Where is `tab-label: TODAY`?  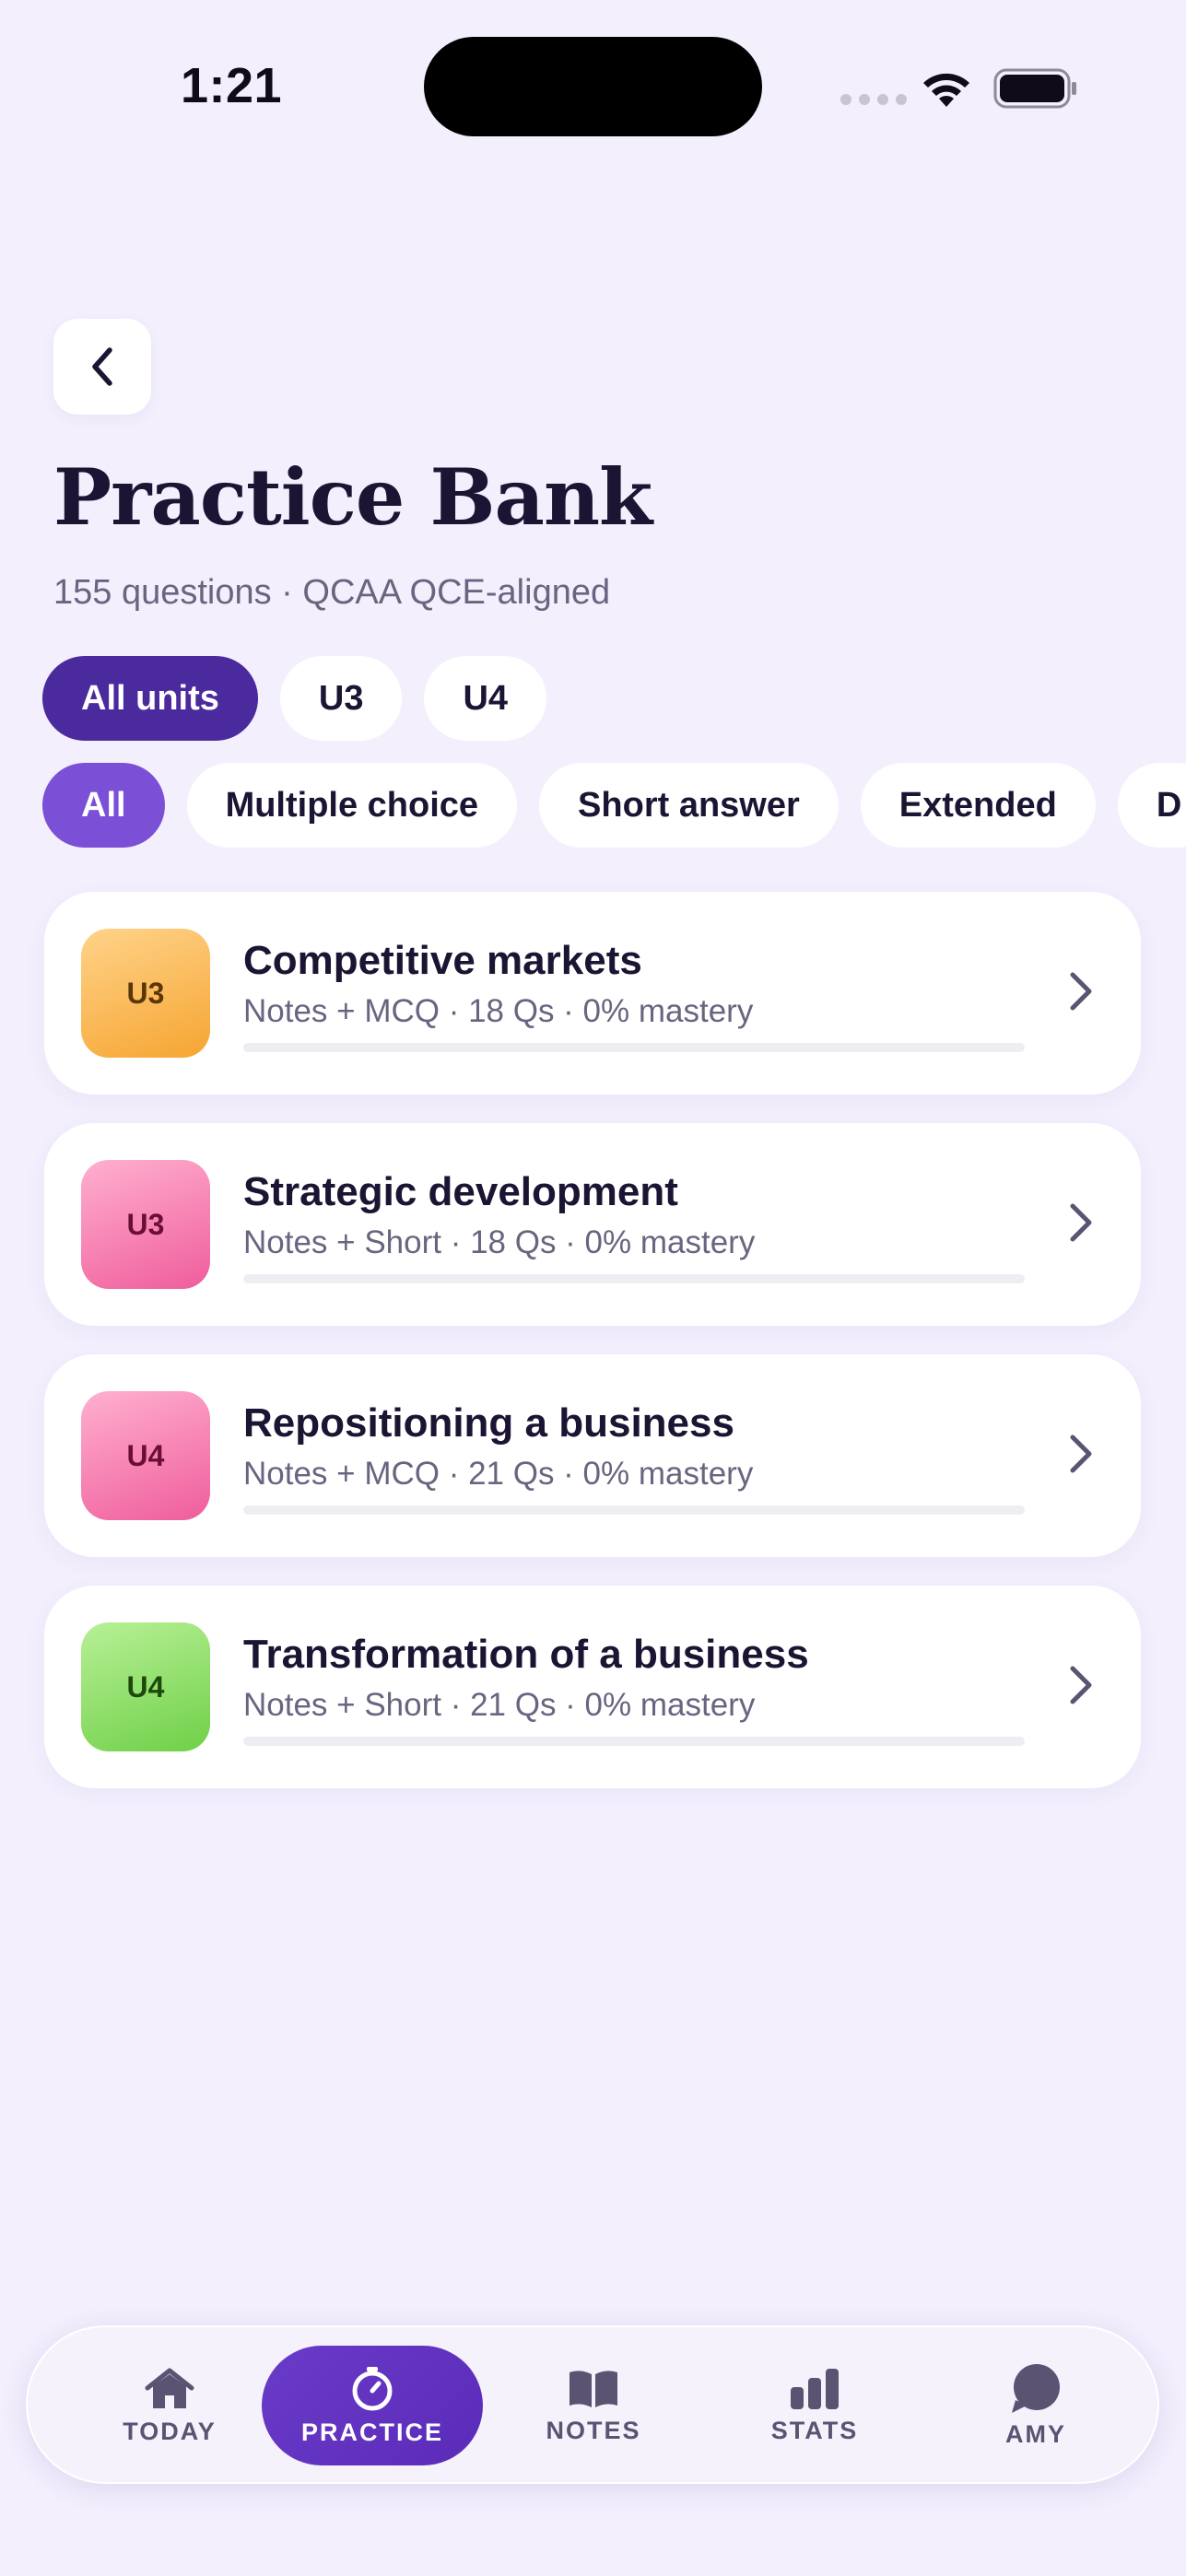 tab-label: TODAY is located at coordinates (170, 2431).